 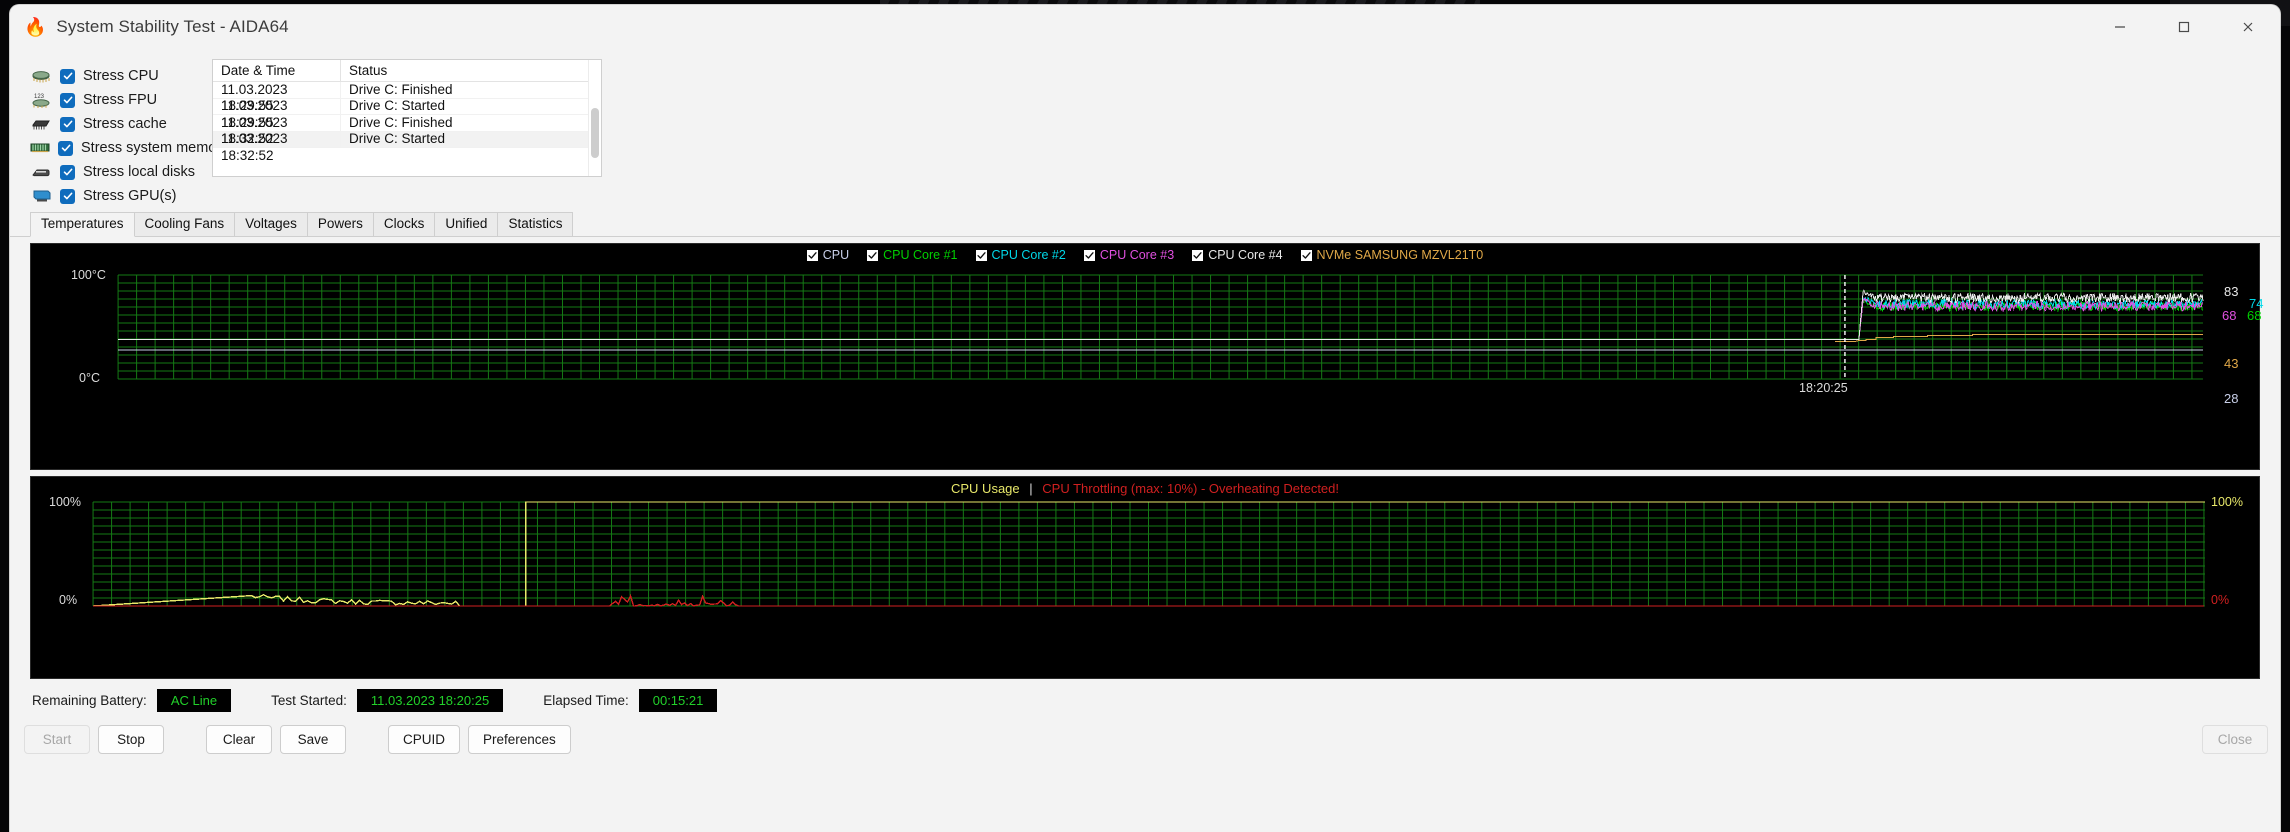 What do you see at coordinates (678, 700) in the screenshot?
I see `elapsed-time-value: 00:15:21` at bounding box center [678, 700].